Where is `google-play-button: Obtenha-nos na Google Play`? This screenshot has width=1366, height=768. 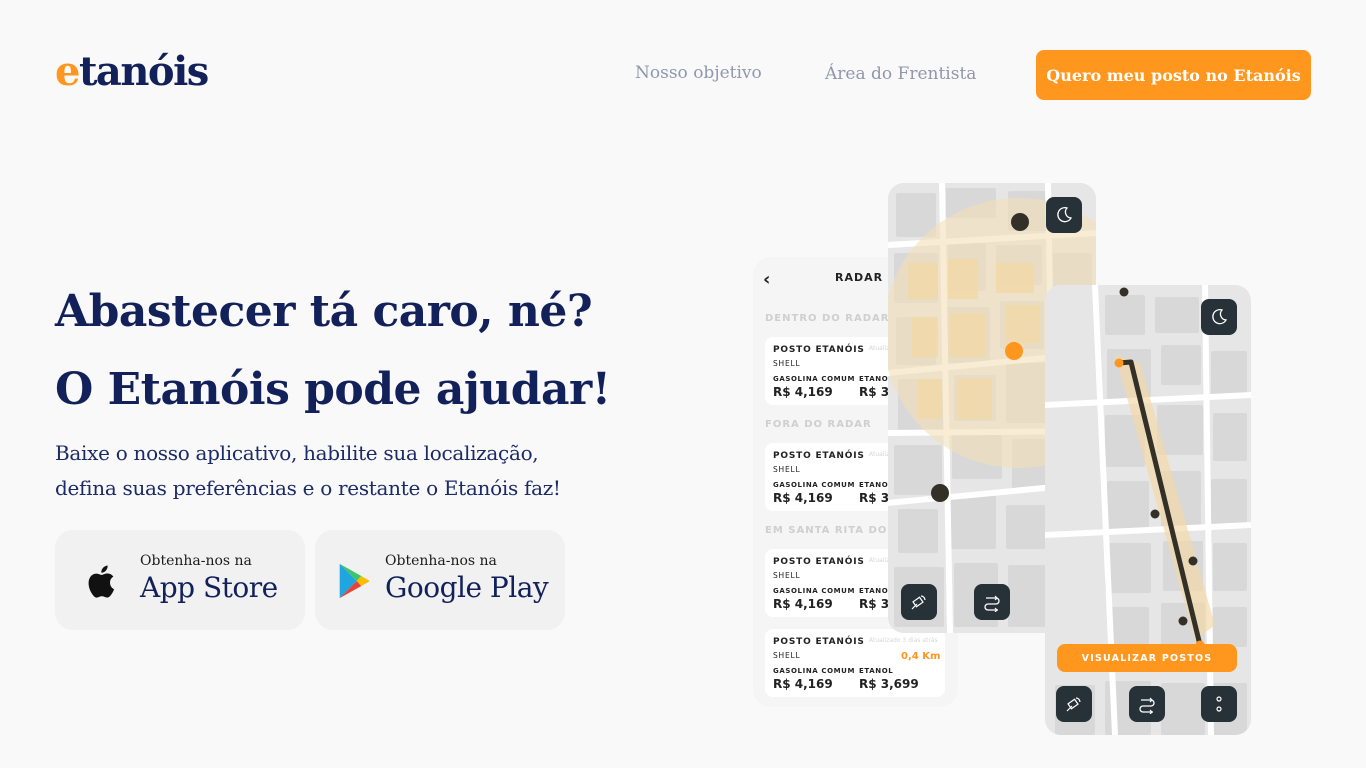
google-play-button: Obtenha-nos na Google Play is located at coordinates (440, 580).